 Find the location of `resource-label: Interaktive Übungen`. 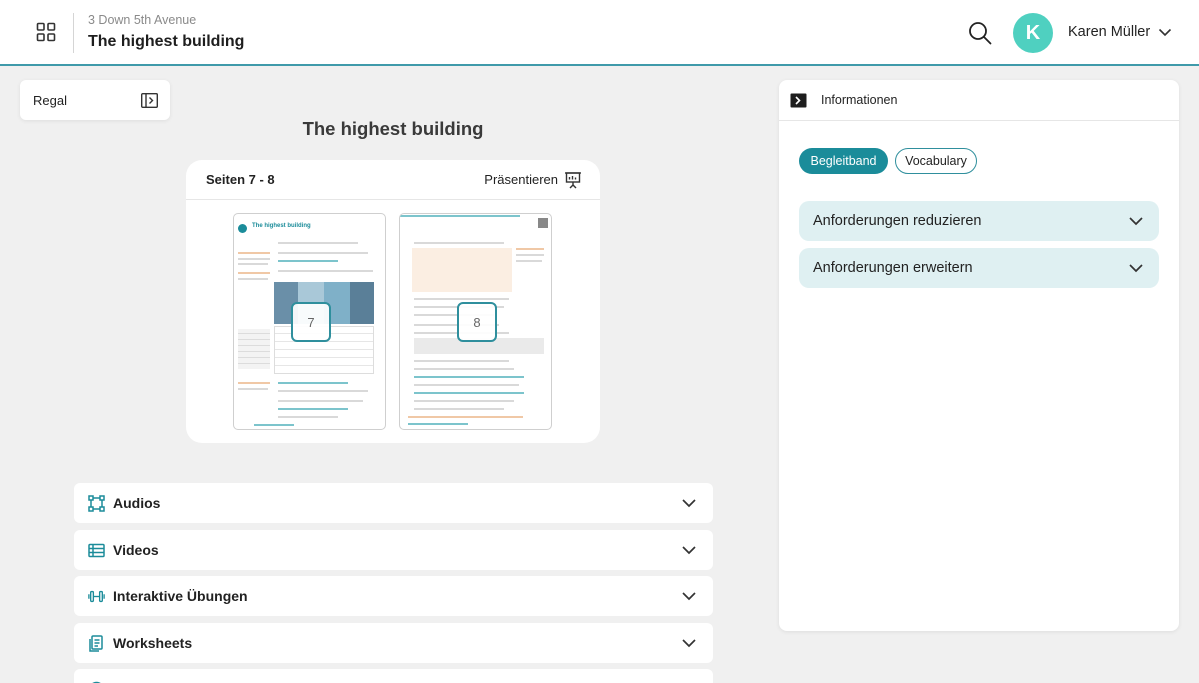

resource-label: Interaktive Übungen is located at coordinates (180, 596).